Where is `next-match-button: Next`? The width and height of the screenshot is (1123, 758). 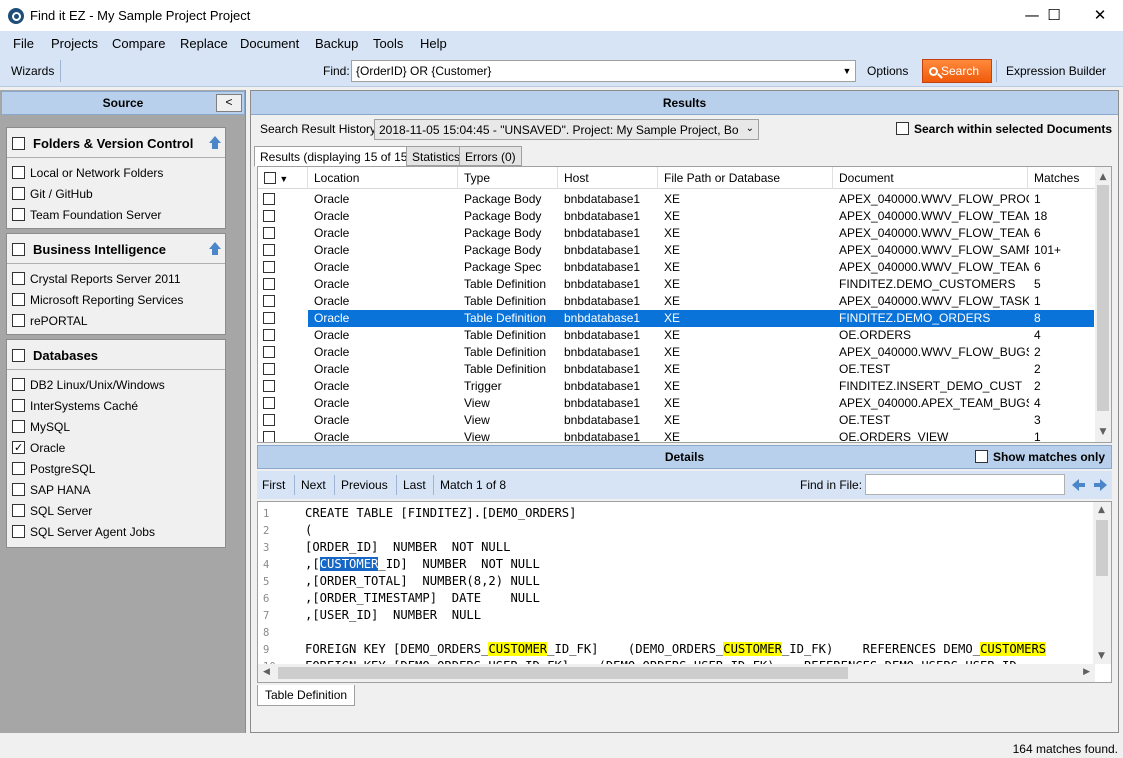
next-match-button: Next is located at coordinates (313, 485).